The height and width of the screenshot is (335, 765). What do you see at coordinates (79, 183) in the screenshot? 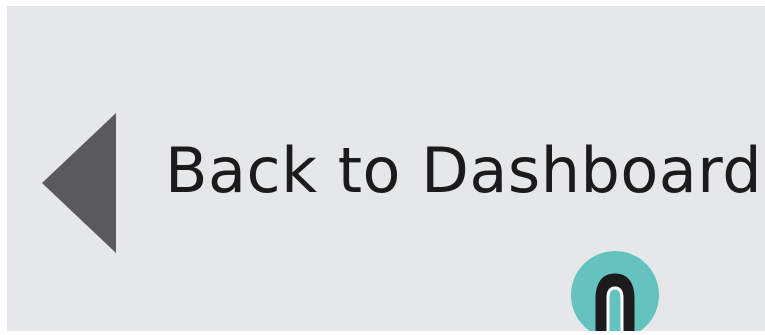
I see `back-arrow-icon` at bounding box center [79, 183].